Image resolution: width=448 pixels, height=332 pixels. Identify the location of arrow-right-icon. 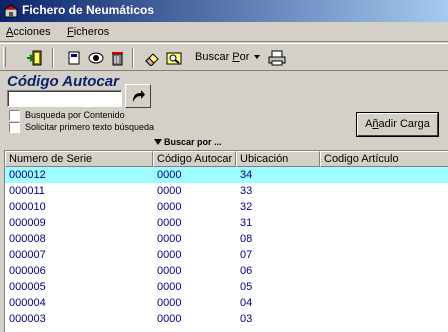
(139, 96).